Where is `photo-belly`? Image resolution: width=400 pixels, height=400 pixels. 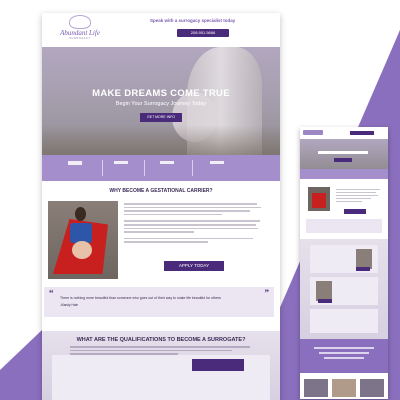
photo-belly is located at coordinates (82, 250).